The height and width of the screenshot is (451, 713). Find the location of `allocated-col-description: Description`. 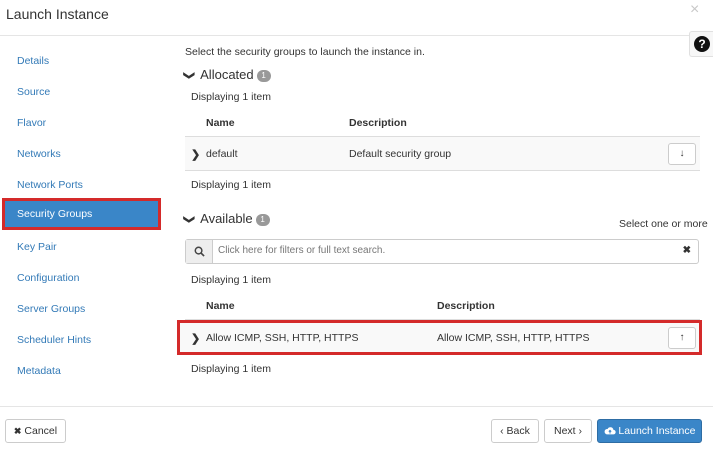

allocated-col-description: Description is located at coordinates (378, 123).